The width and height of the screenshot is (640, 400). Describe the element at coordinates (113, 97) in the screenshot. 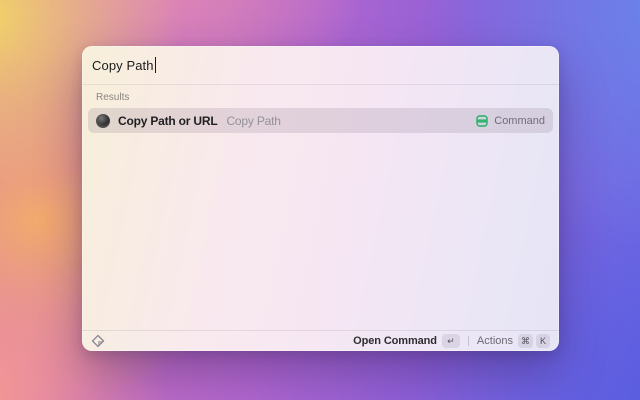

I see `results-header: Results` at that location.